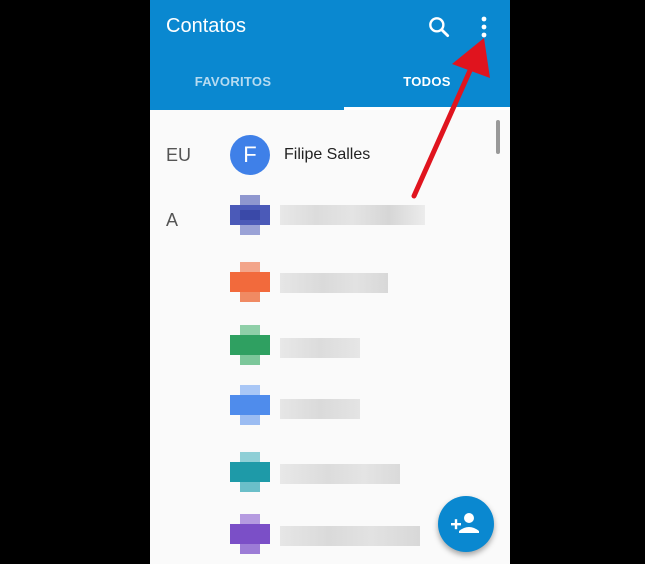  What do you see at coordinates (233, 92) in the screenshot?
I see `tab-favoritos: FAVORITOS` at bounding box center [233, 92].